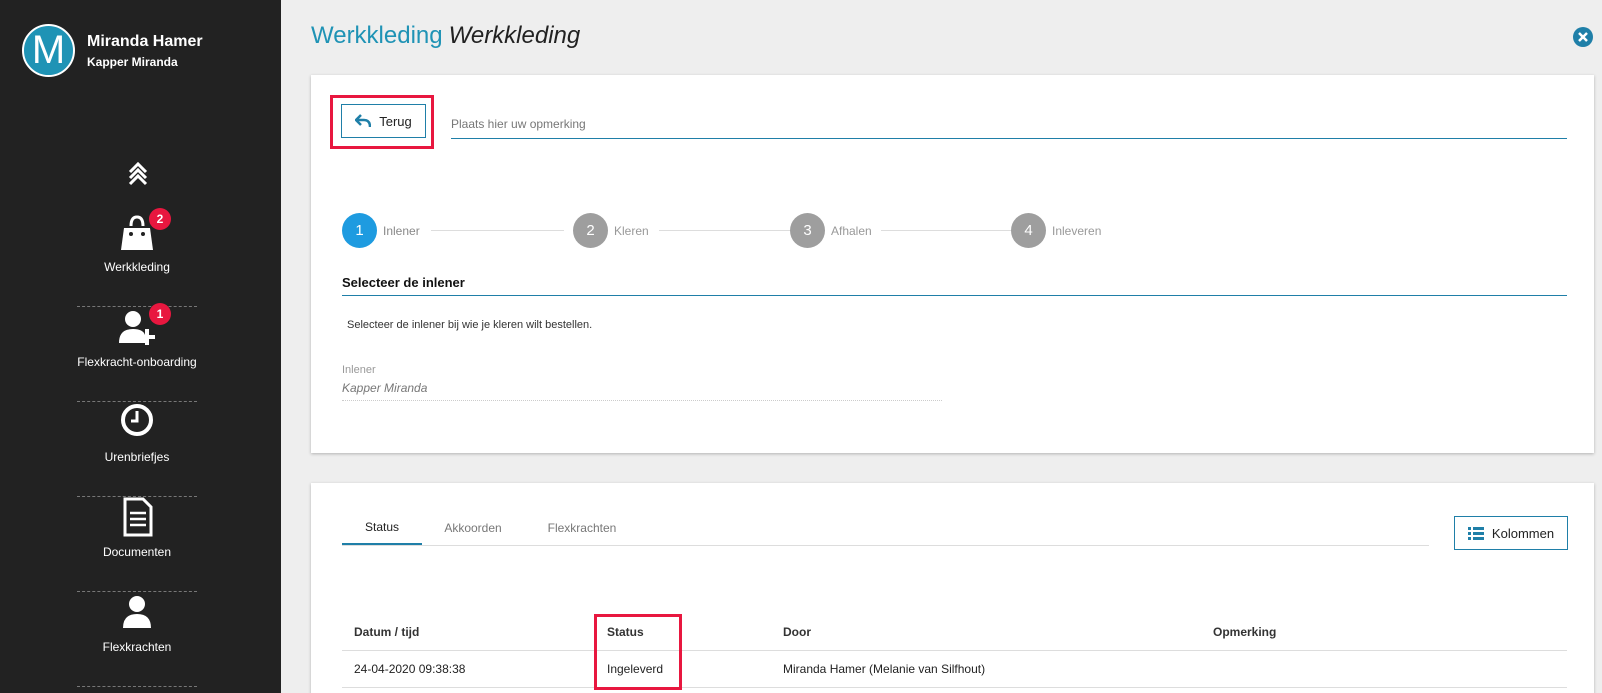  What do you see at coordinates (445, 36) in the screenshot?
I see `page-title: Werkkleding Werkkleding` at bounding box center [445, 36].